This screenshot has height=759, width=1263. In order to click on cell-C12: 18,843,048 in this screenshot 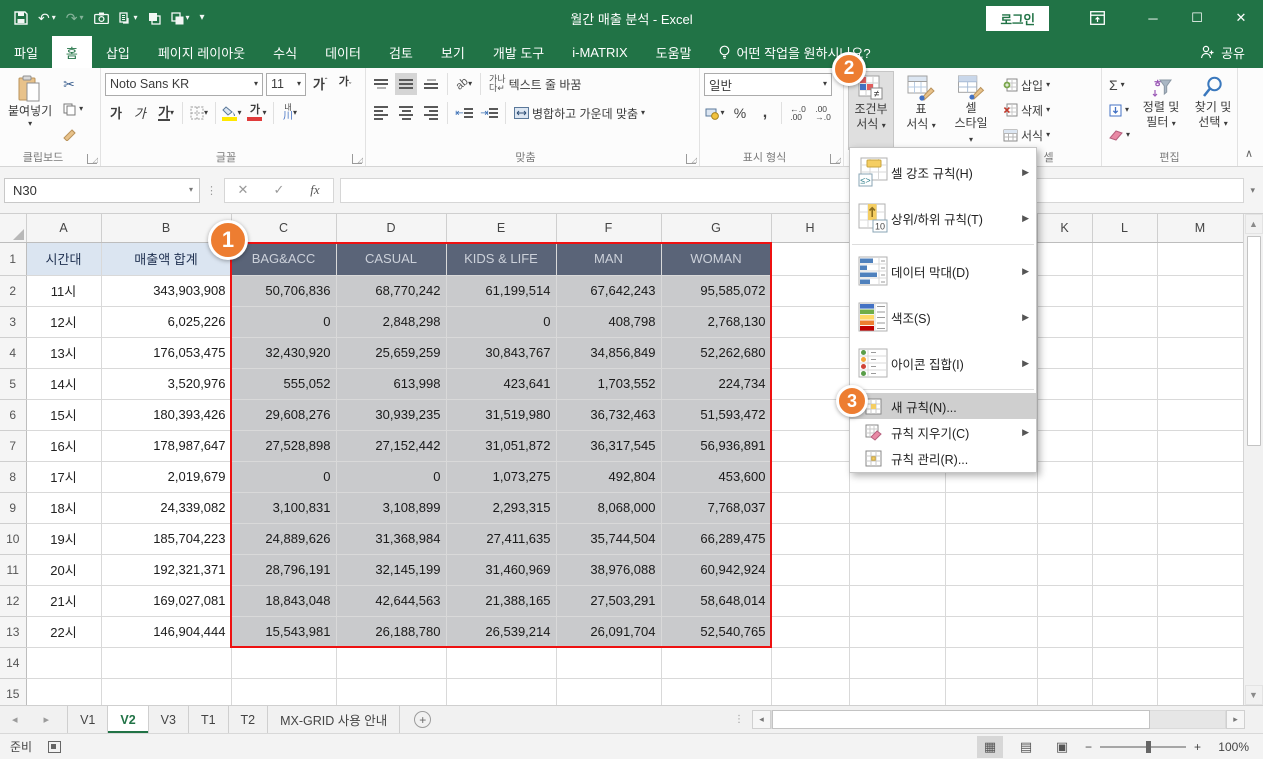, I will do `click(284, 601)`.